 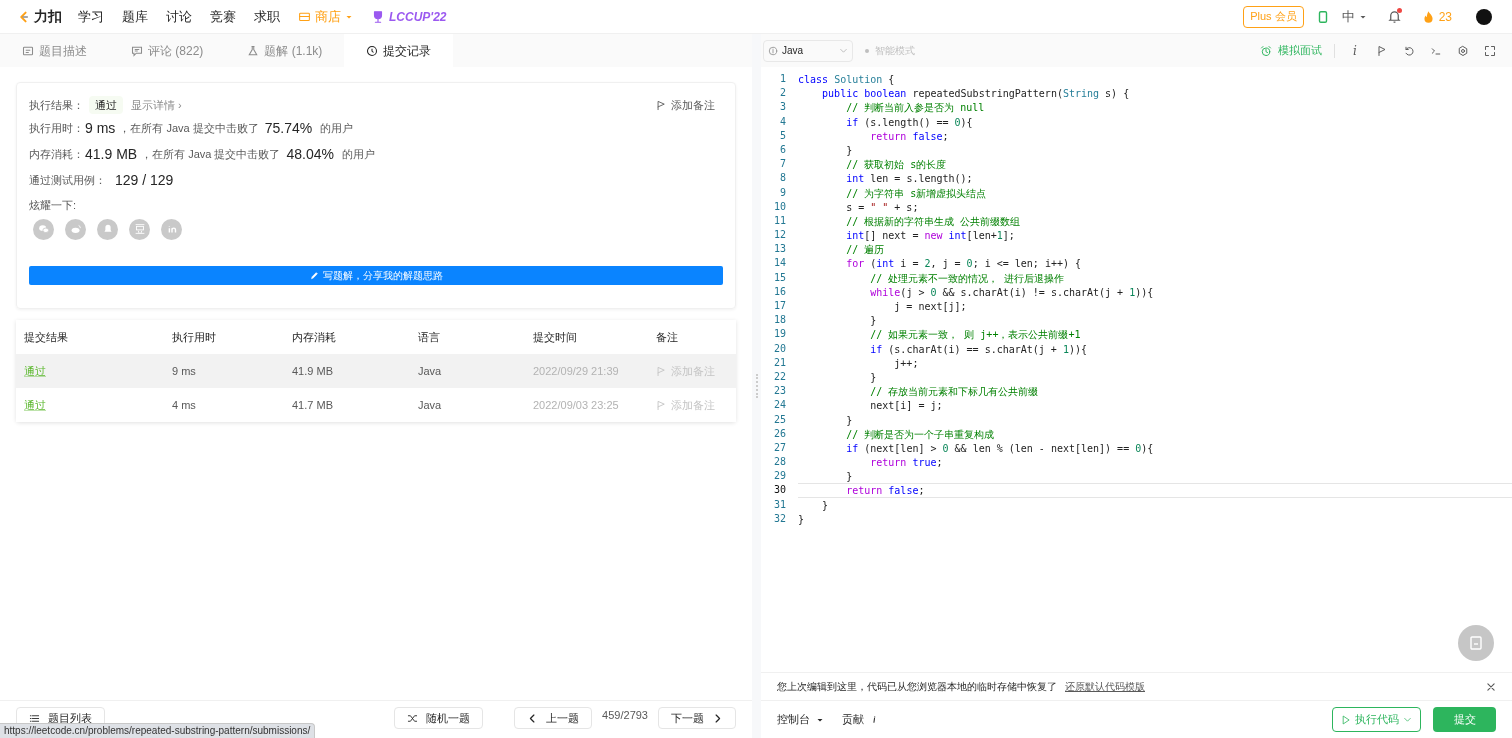 I want to click on next-button: 下一题, so click(x=697, y=718).